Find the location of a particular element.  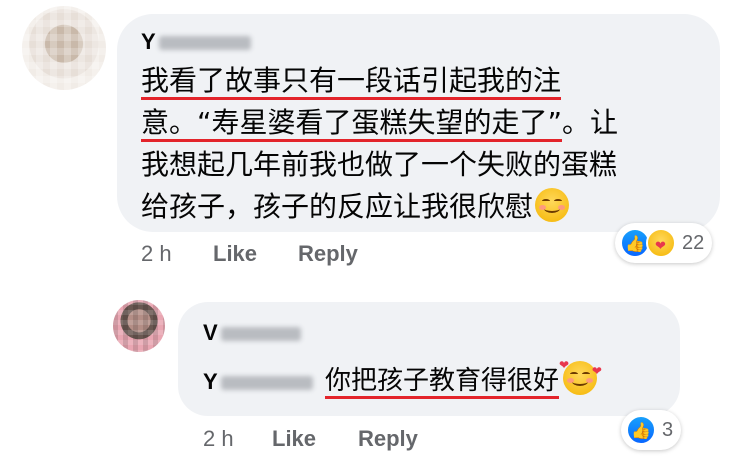

comment-line: 我看了故事只有一段话引起我的注 is located at coordinates (423, 81).